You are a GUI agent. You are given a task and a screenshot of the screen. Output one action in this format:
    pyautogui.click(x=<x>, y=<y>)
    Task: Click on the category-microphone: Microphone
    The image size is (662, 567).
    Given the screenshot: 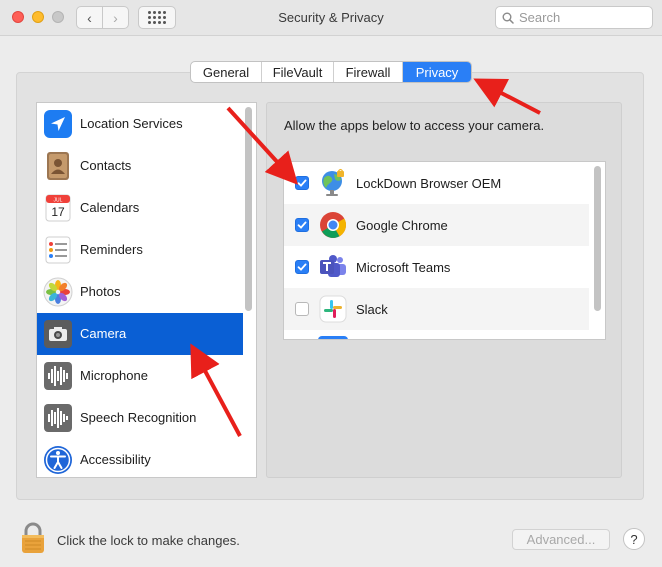 What is the action you would take?
    pyautogui.click(x=140, y=376)
    